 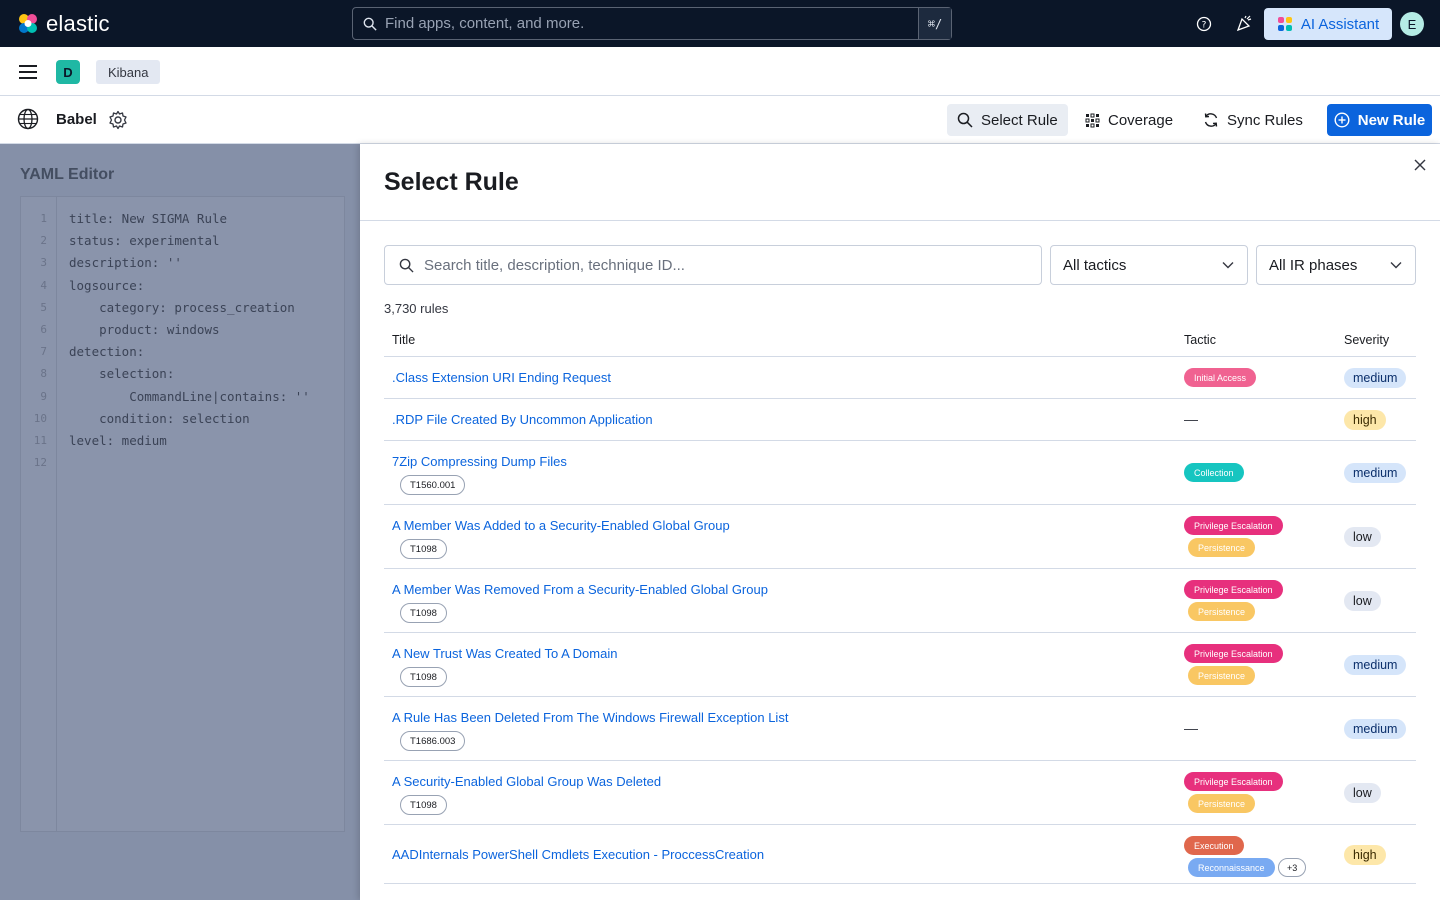 What do you see at coordinates (159, 418) in the screenshot?
I see `code-line: condition: selection` at bounding box center [159, 418].